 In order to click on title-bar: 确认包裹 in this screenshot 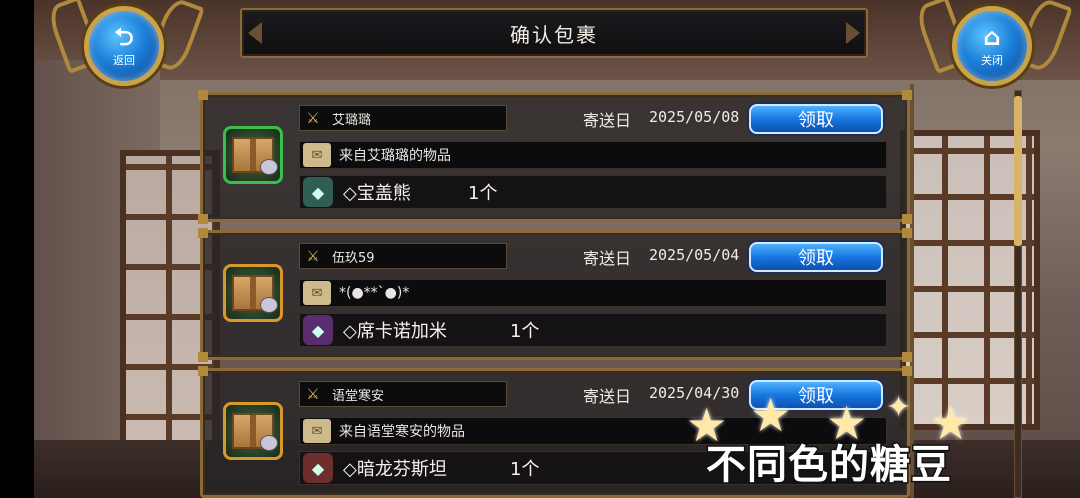, I will do `click(554, 33)`.